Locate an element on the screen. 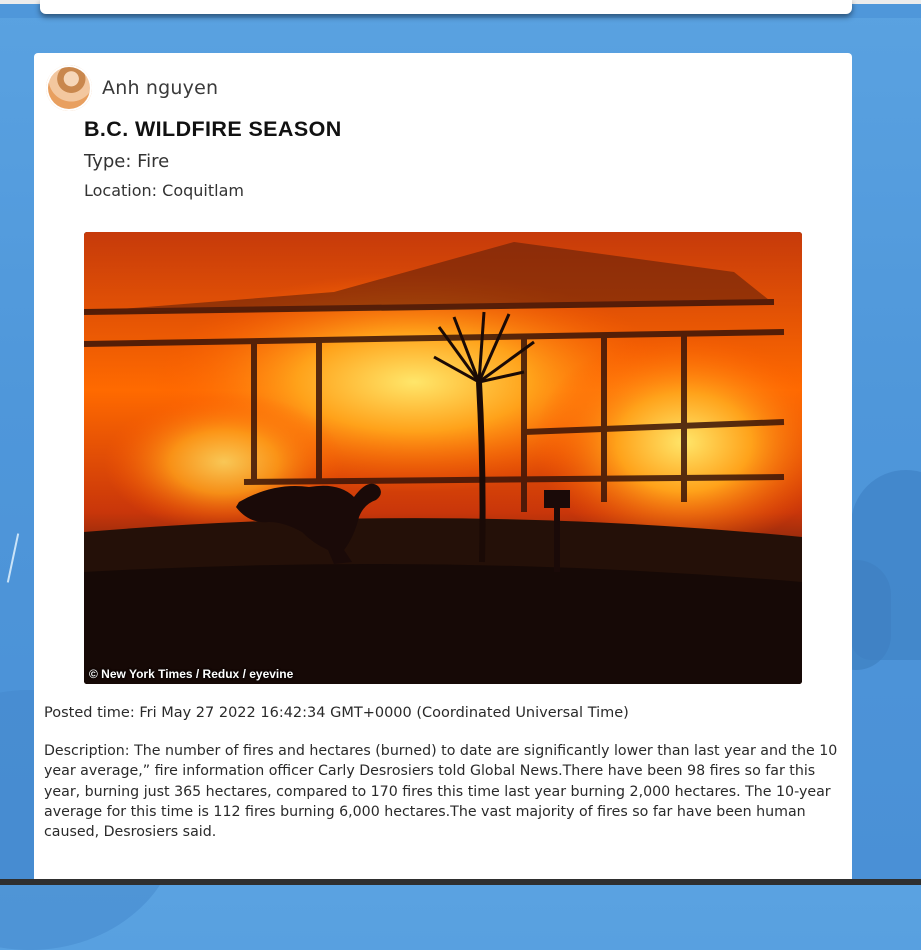  post-location: Location: Coquitlam is located at coordinates (164, 190).